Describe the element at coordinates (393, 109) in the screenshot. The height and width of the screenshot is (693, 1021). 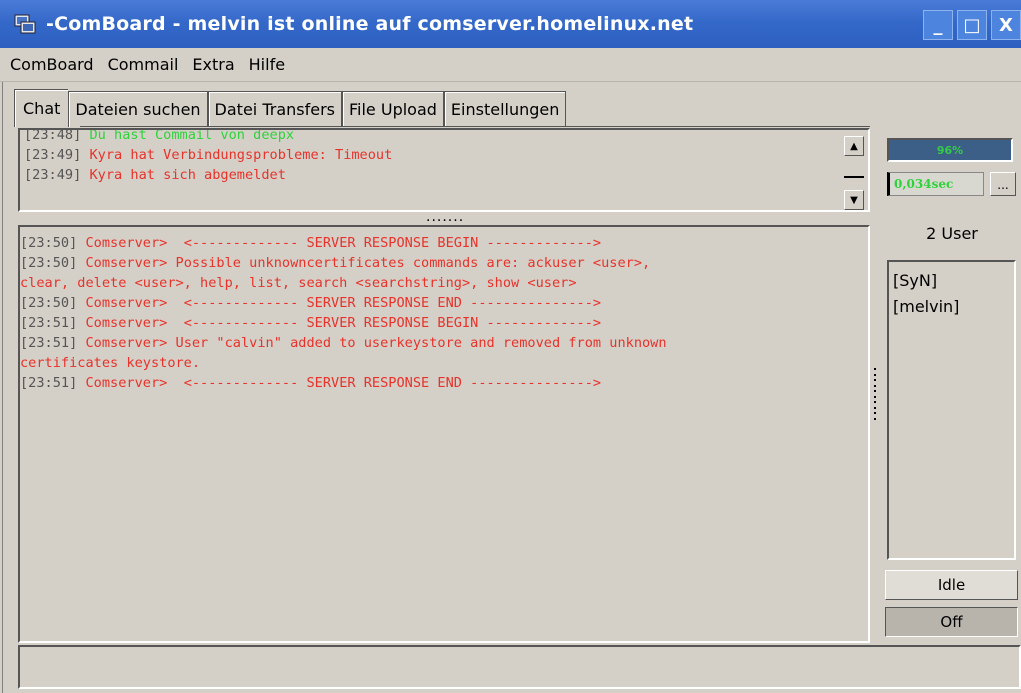
I see `tab-file-upload: File Upload` at that location.